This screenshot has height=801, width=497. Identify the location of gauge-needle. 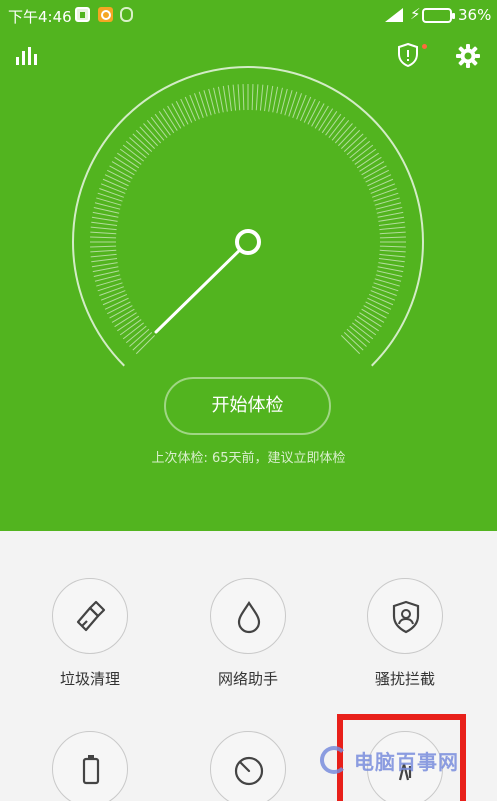
(202, 287).